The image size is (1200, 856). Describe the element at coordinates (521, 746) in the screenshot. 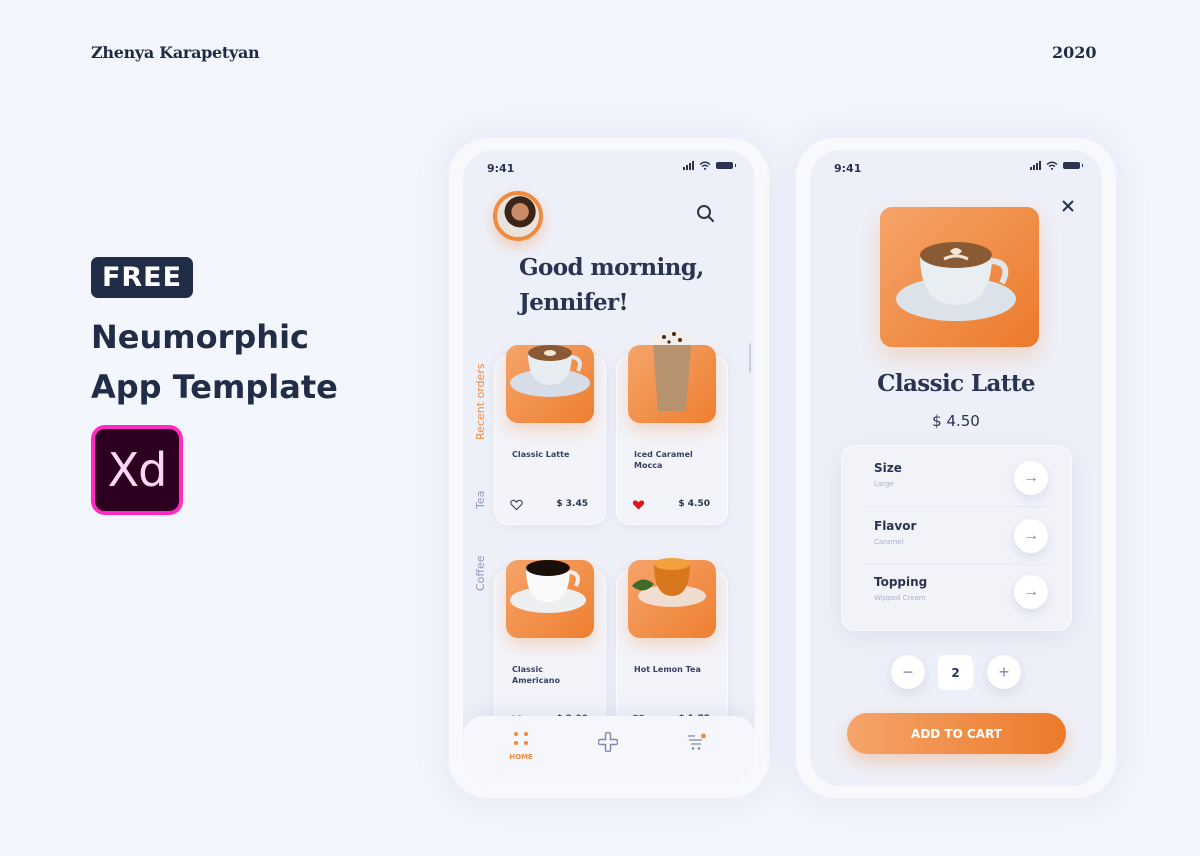

I see `nav-home: HOME` at that location.